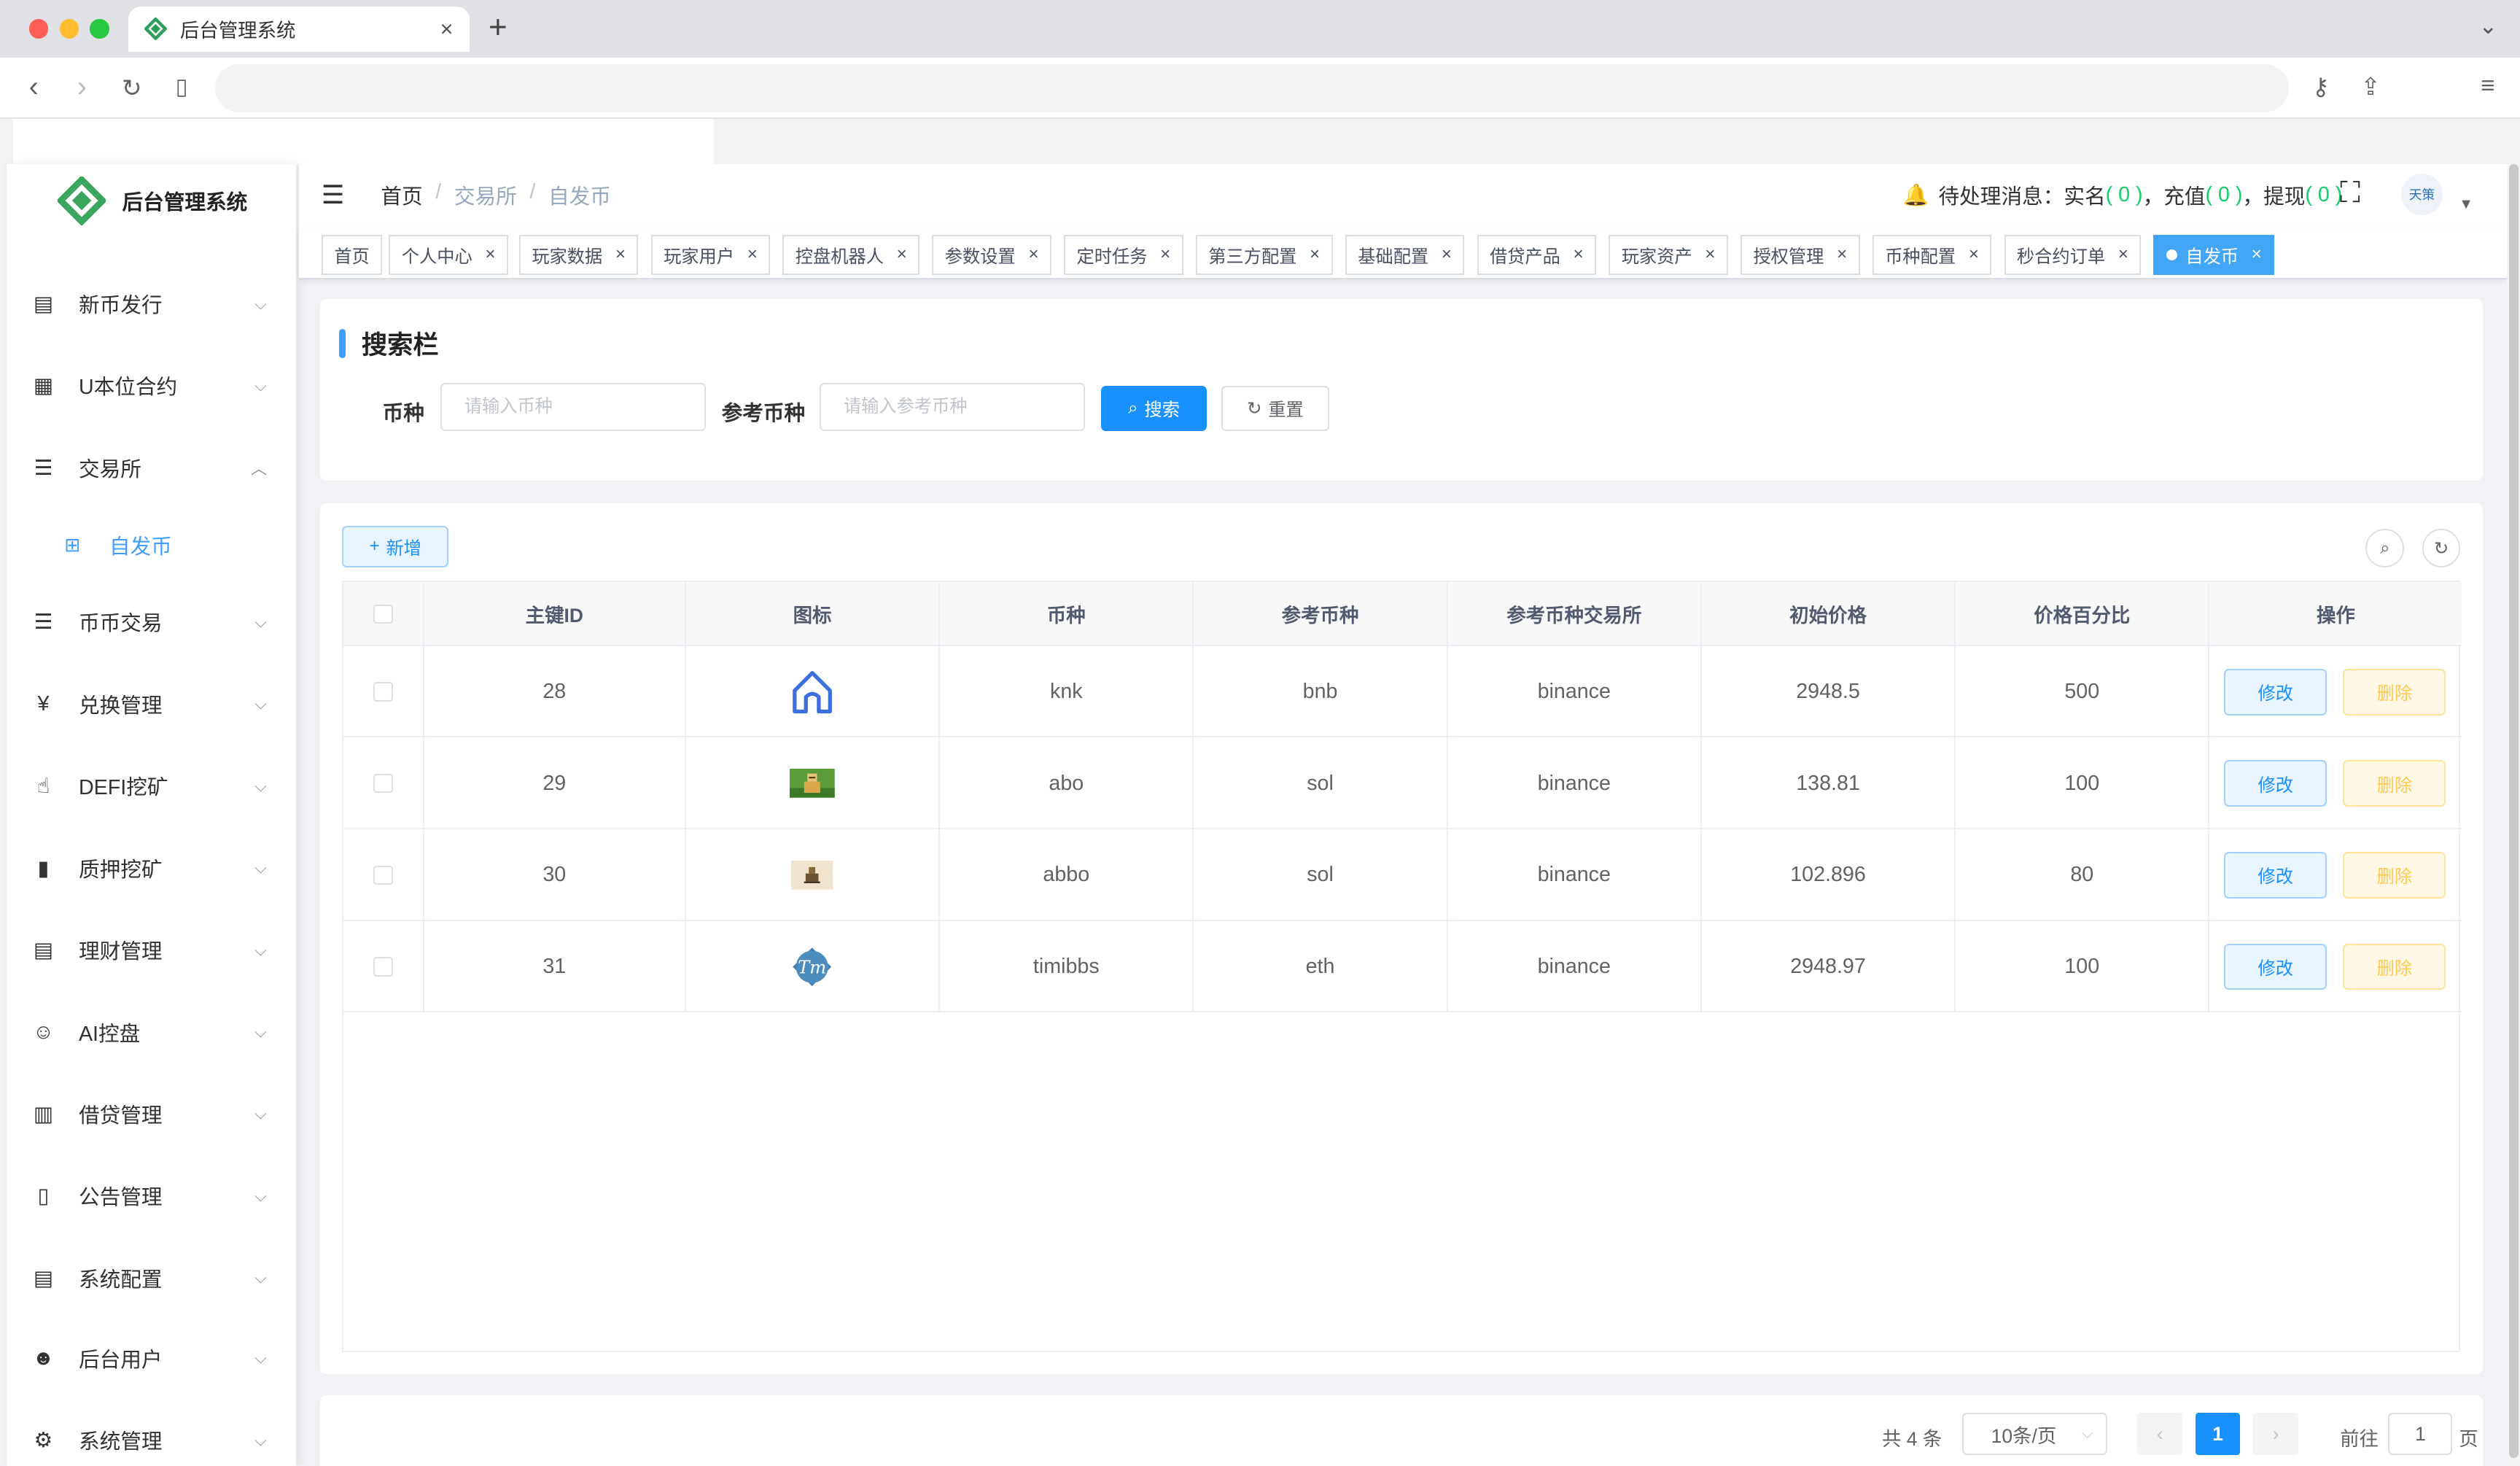  I want to click on sidebar-item-exchange: ☰ 交易所 ︿, so click(151, 468).